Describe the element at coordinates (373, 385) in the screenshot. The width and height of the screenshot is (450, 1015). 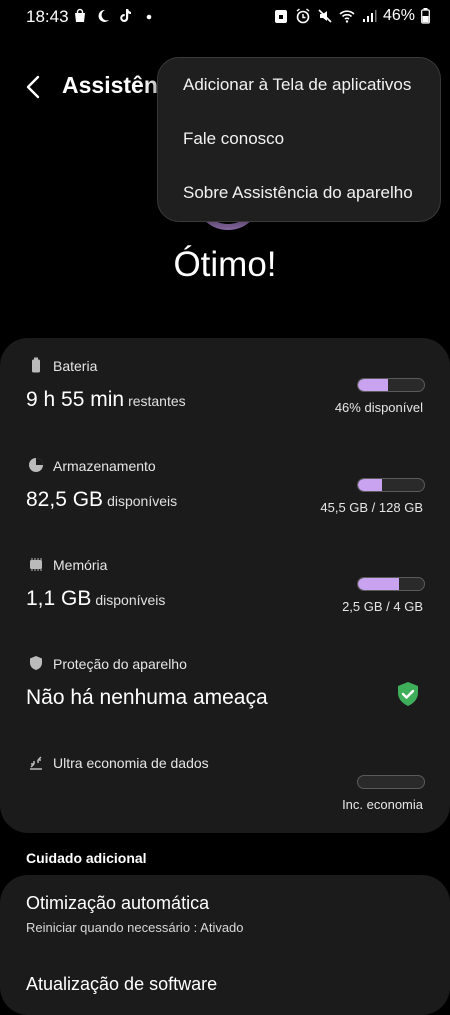
I see `battery-bar-fill` at that location.